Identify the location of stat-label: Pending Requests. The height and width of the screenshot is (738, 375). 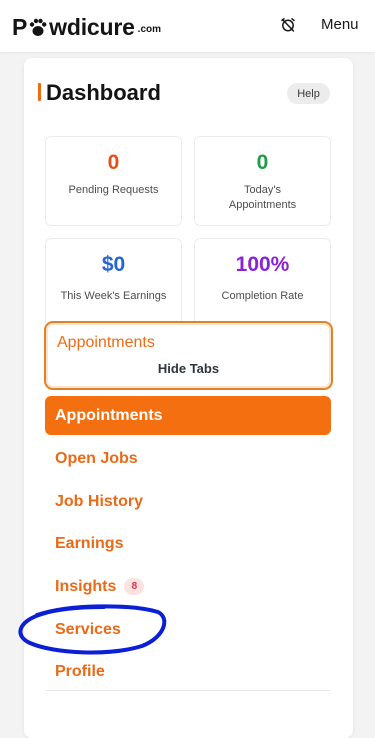
(113, 190).